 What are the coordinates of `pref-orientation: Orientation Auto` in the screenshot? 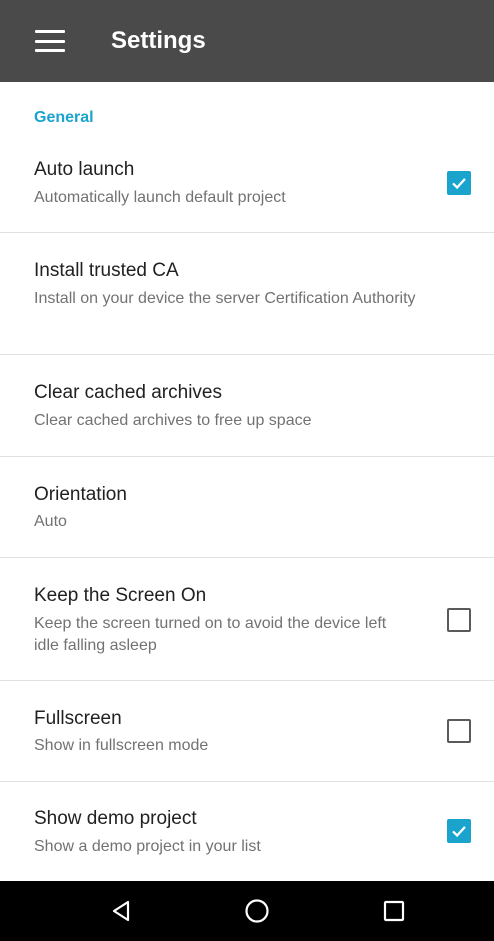 It's located at (247, 507).